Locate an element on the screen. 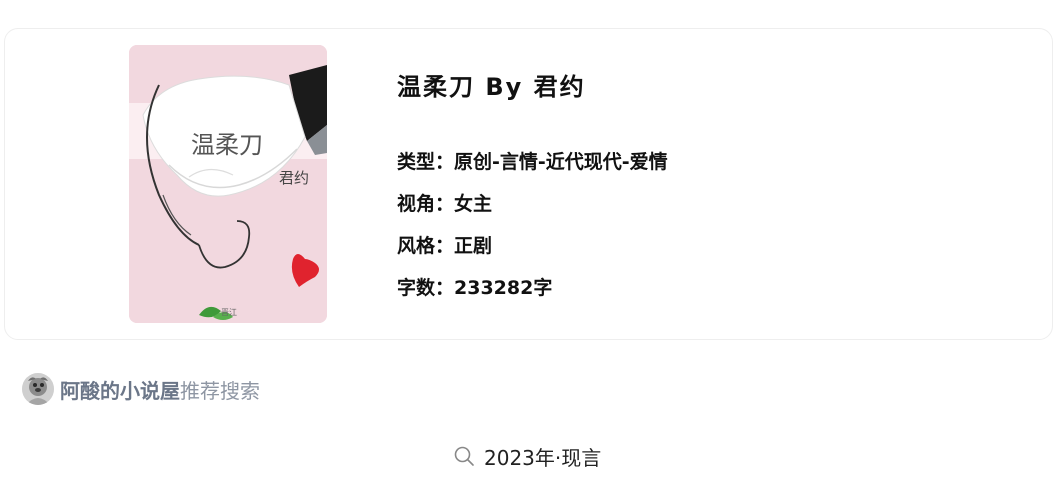 The width and height of the screenshot is (1053, 500). avatar is located at coordinates (38, 389).